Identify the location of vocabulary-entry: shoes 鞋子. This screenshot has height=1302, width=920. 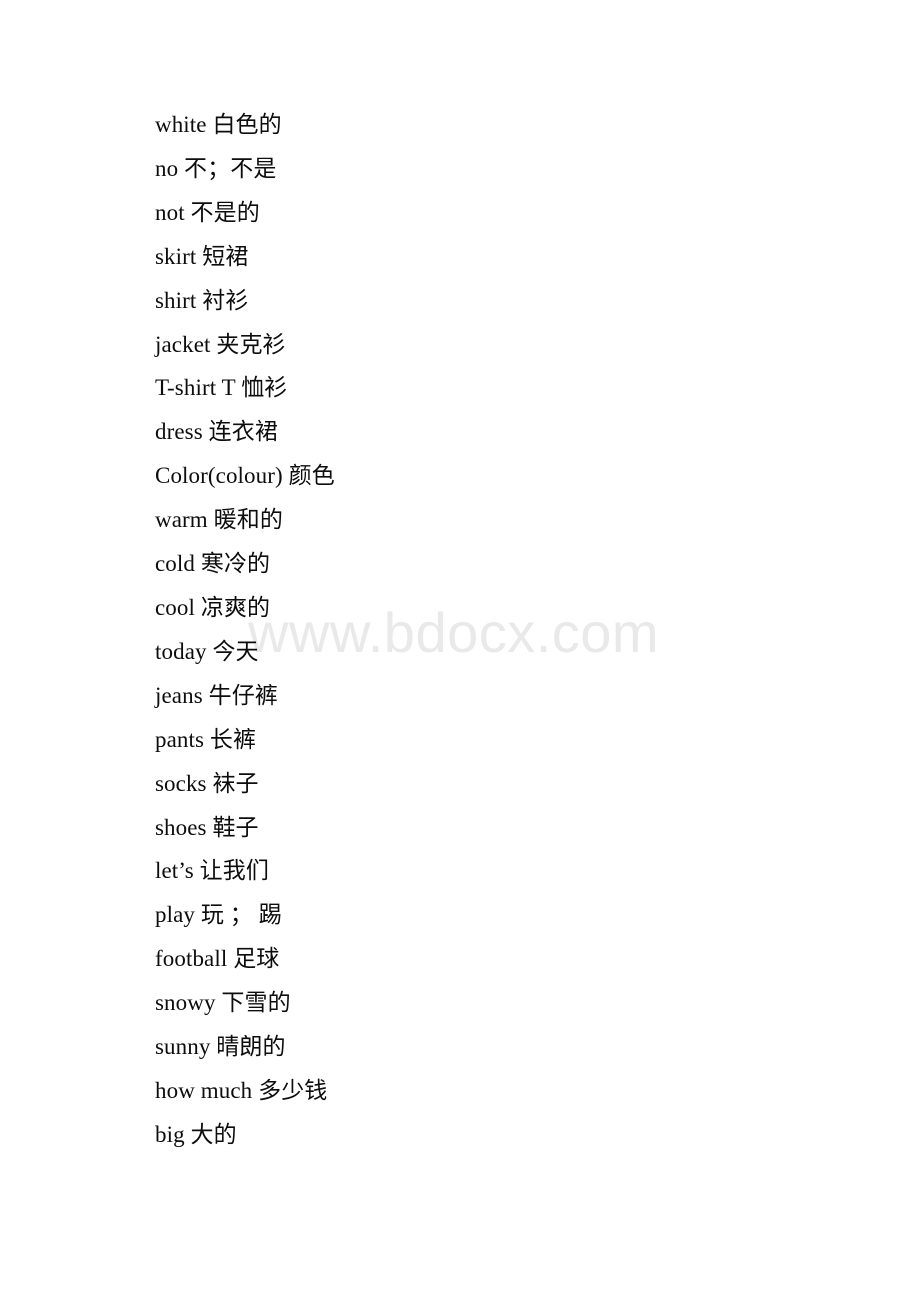
(207, 827).